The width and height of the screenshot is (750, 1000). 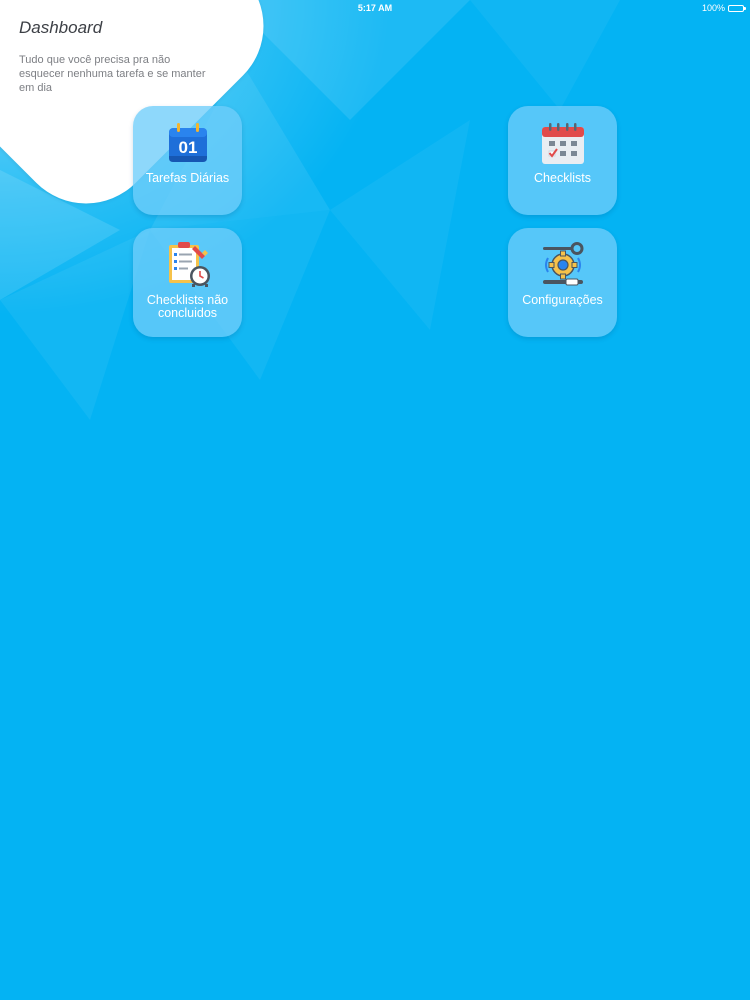 What do you see at coordinates (189, 264) in the screenshot?
I see `clipboard-clock-icon` at bounding box center [189, 264].